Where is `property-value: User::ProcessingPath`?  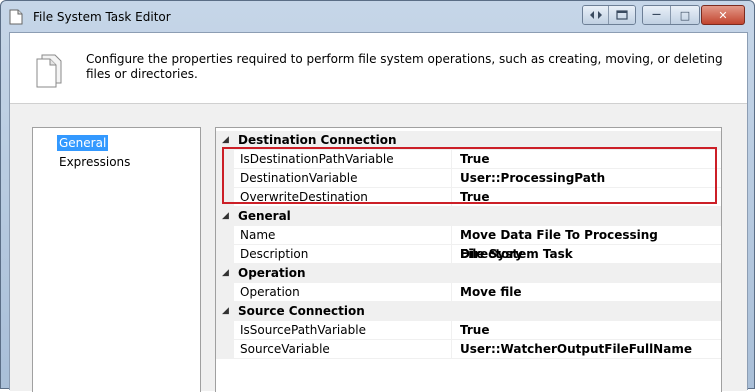
property-value: User::ProcessingPath is located at coordinates (586, 178).